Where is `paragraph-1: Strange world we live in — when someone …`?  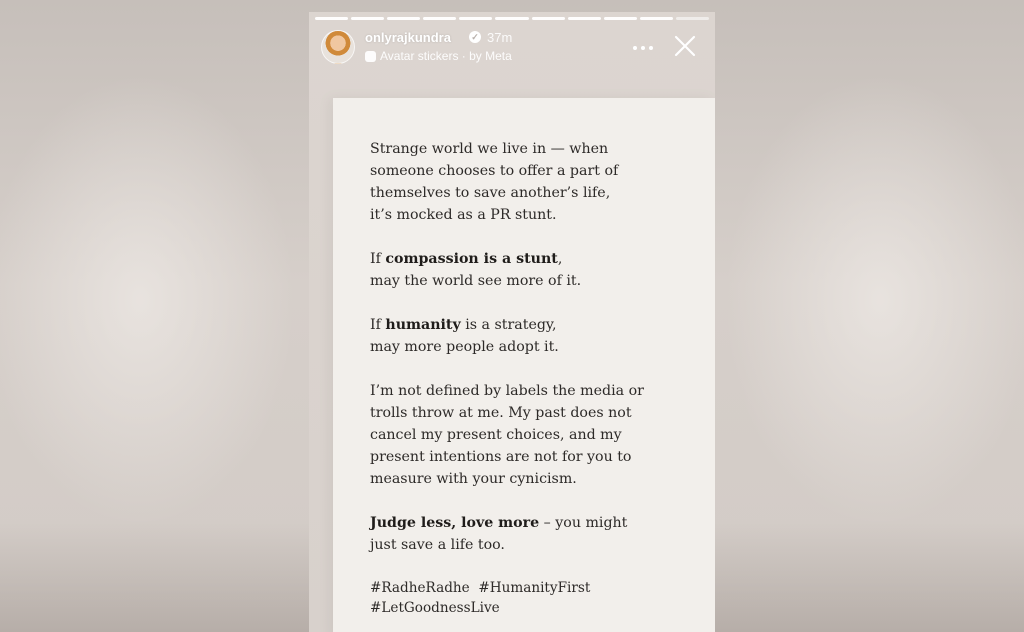 paragraph-1: Strange world we live in — when someone … is located at coordinates (525, 182).